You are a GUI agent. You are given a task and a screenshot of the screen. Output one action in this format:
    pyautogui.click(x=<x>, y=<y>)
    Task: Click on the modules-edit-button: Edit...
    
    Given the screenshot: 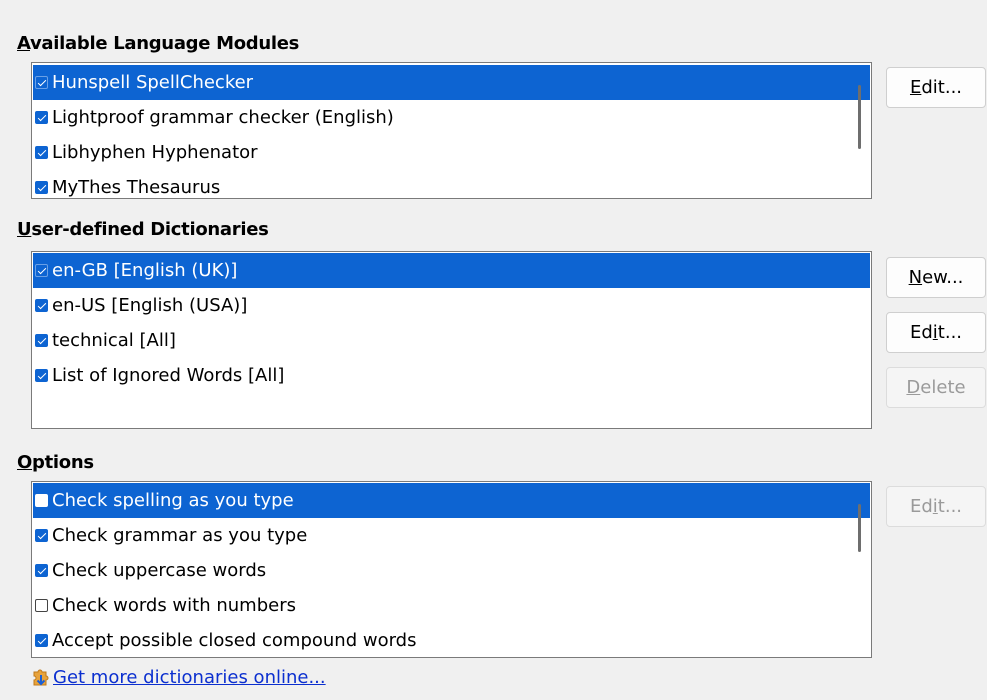 What is the action you would take?
    pyautogui.click(x=936, y=87)
    